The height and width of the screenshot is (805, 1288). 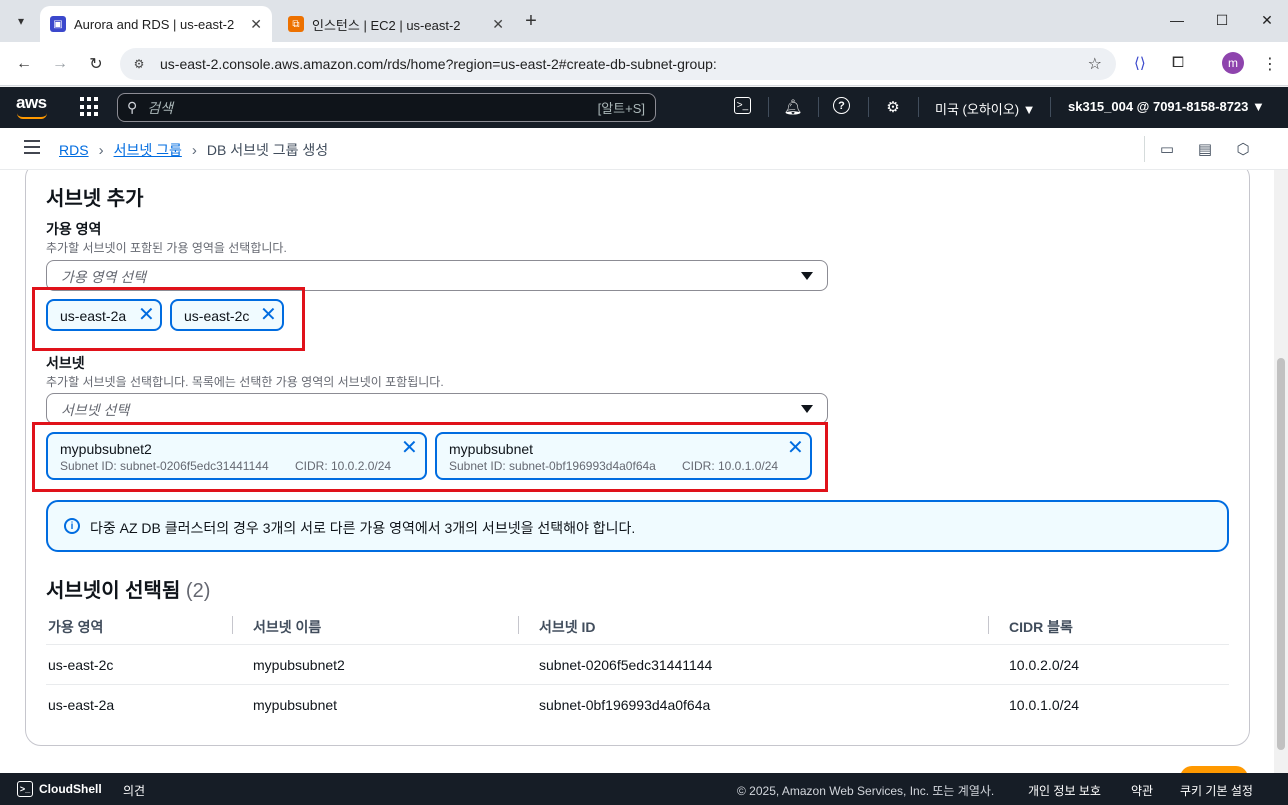 I want to click on browser-tab-ec2: ⧉ 인스턴스 | EC2 | us-east-2 ✕, so click(x=396, y=24).